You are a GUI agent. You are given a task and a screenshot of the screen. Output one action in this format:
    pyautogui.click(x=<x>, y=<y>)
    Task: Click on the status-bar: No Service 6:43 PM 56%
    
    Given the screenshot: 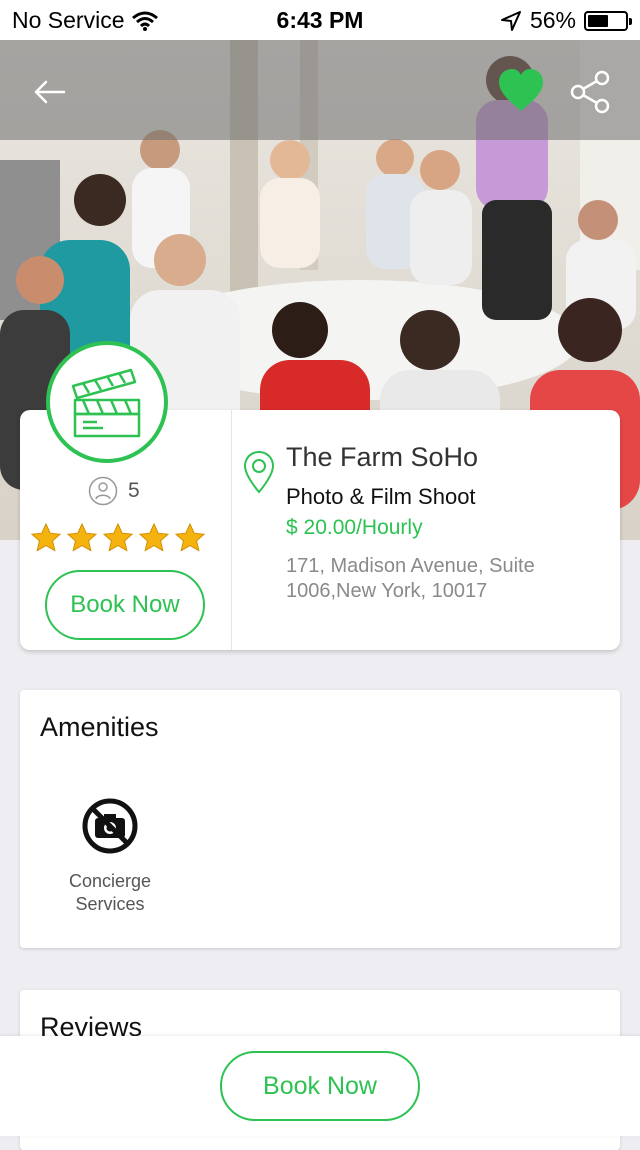 What is the action you would take?
    pyautogui.click(x=320, y=20)
    